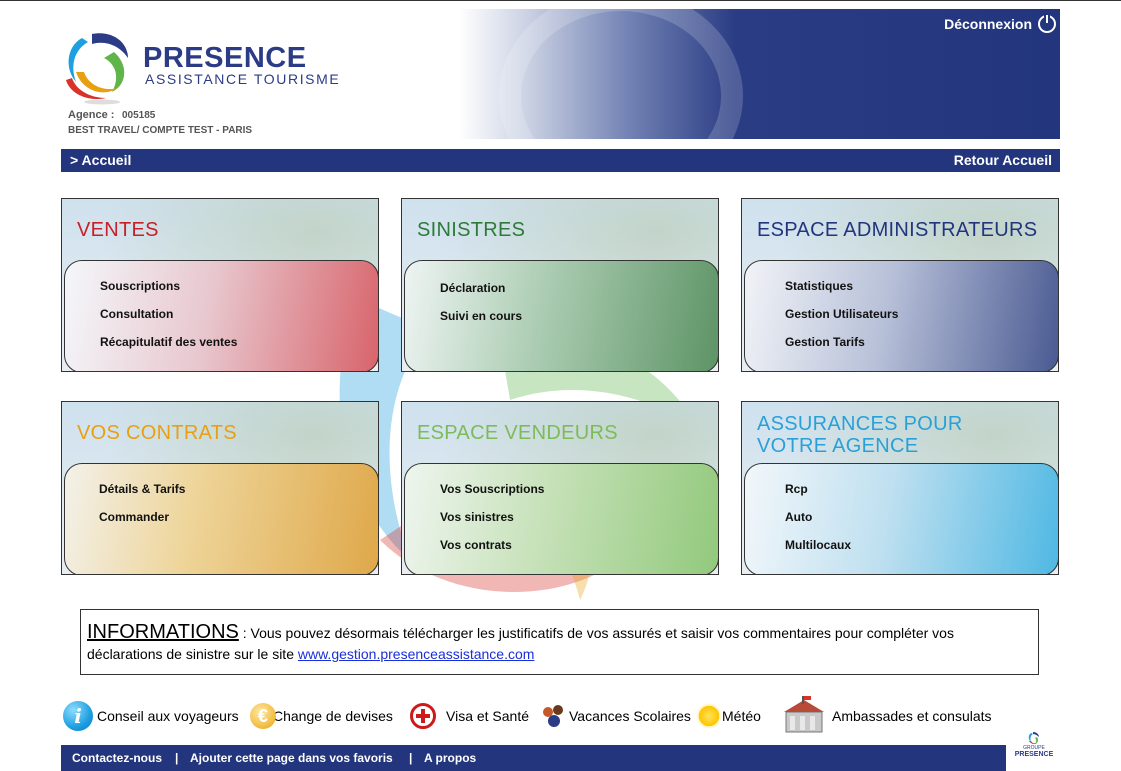 The width and height of the screenshot is (1121, 771). What do you see at coordinates (160, 130) in the screenshot?
I see `agency-name: BEST TRAVEL/ COMPTE TEST - PARIS` at bounding box center [160, 130].